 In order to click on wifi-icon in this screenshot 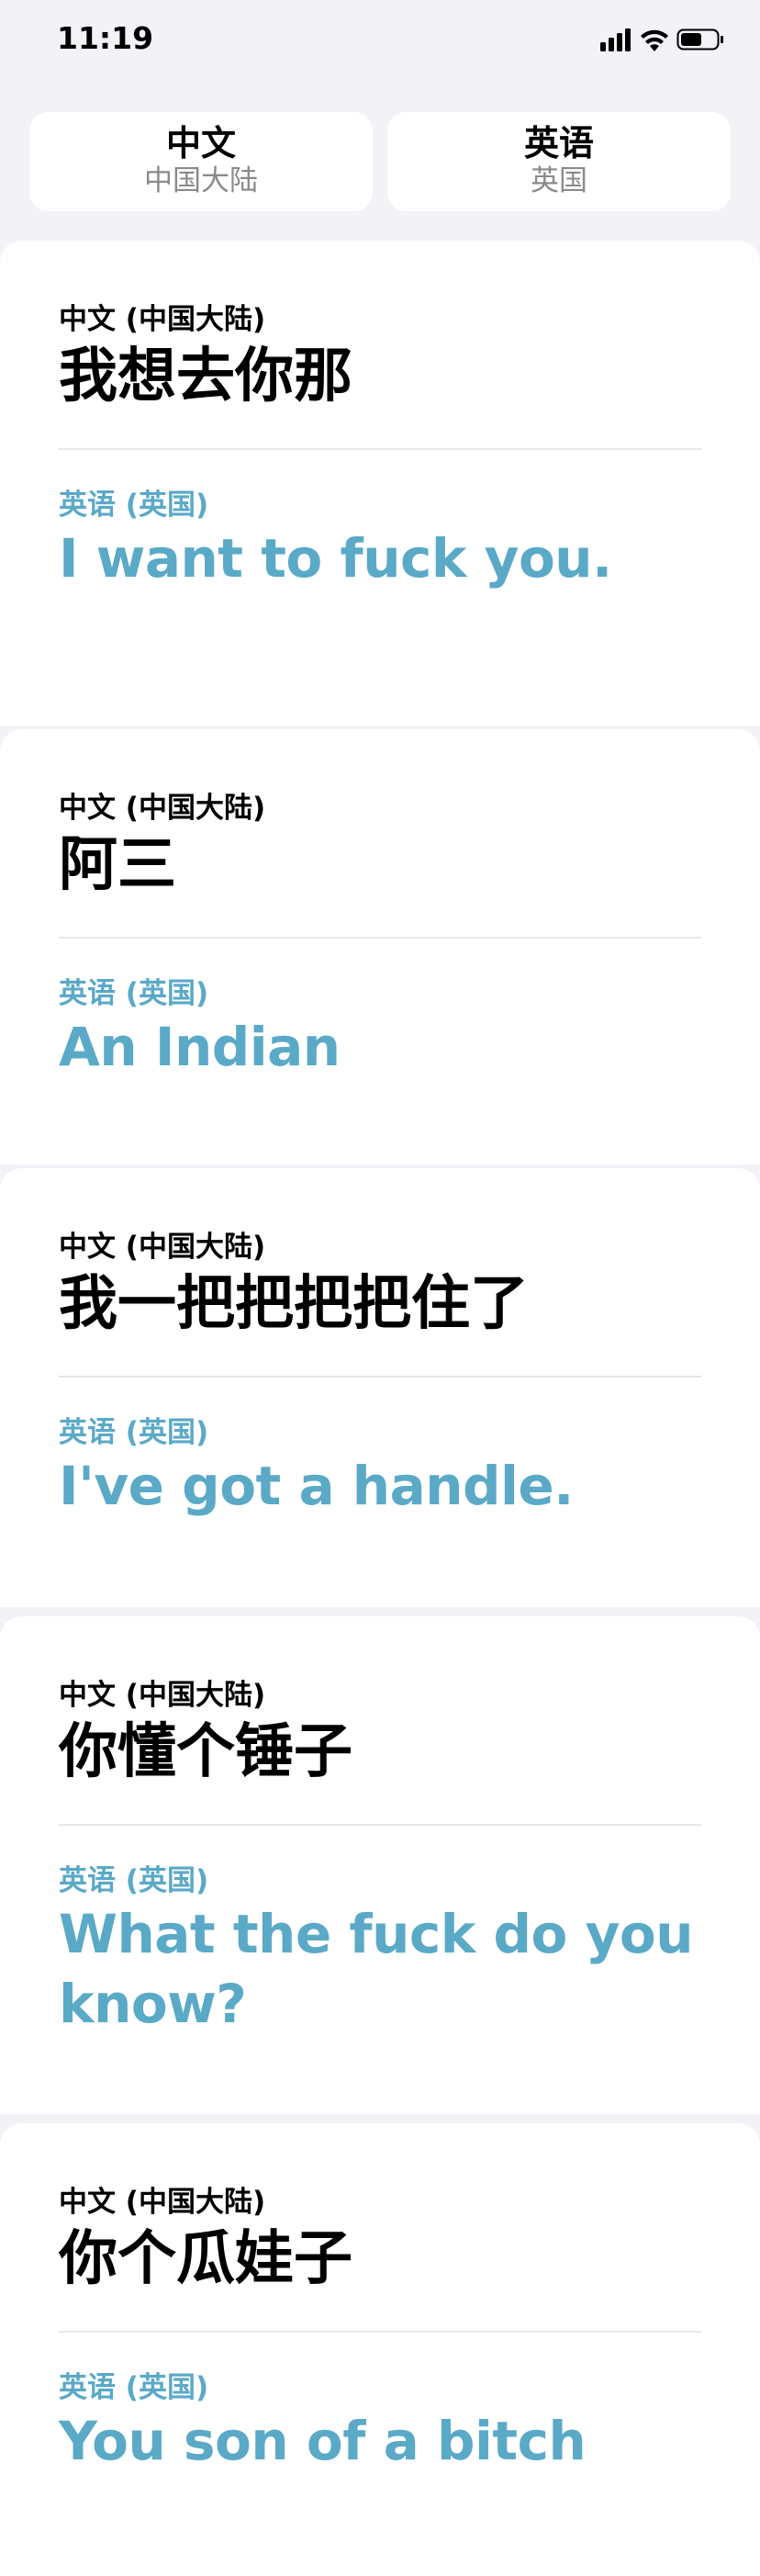, I will do `click(654, 40)`.